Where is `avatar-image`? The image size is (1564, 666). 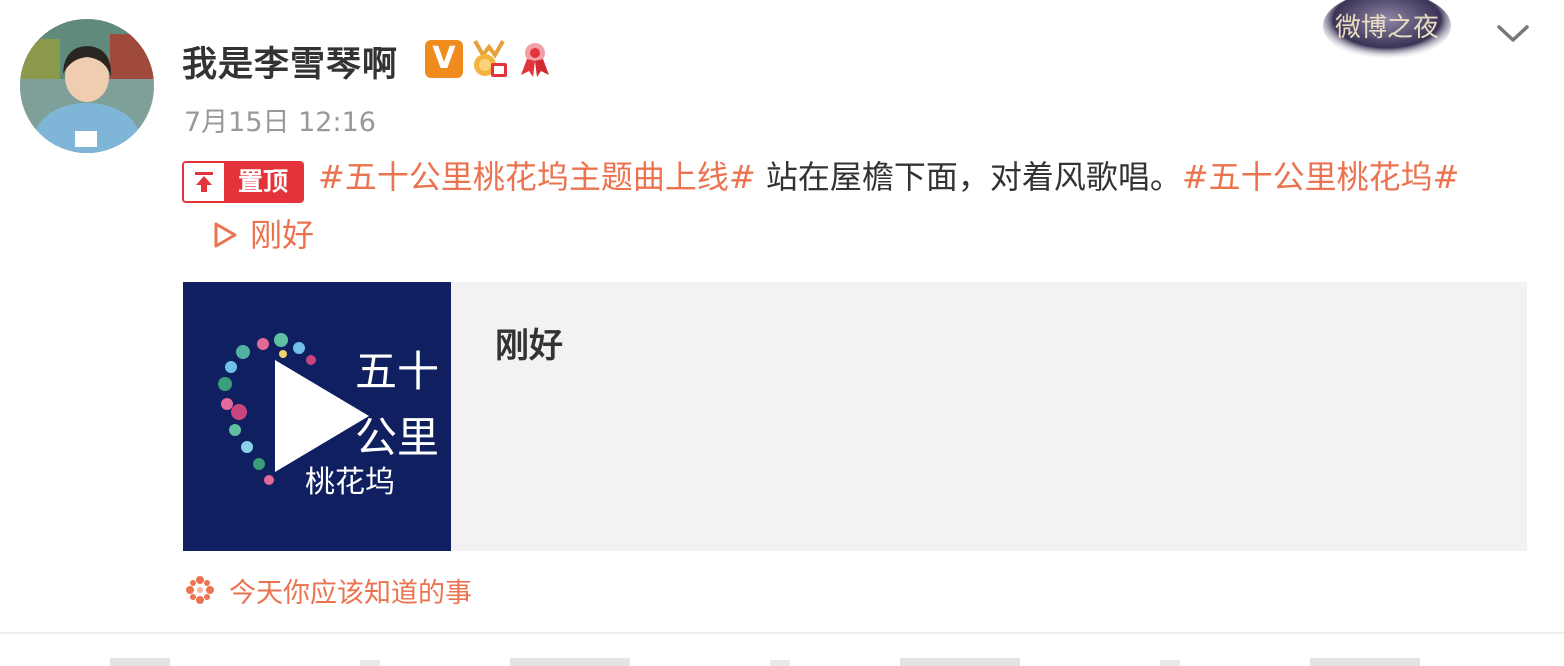 avatar-image is located at coordinates (87, 86).